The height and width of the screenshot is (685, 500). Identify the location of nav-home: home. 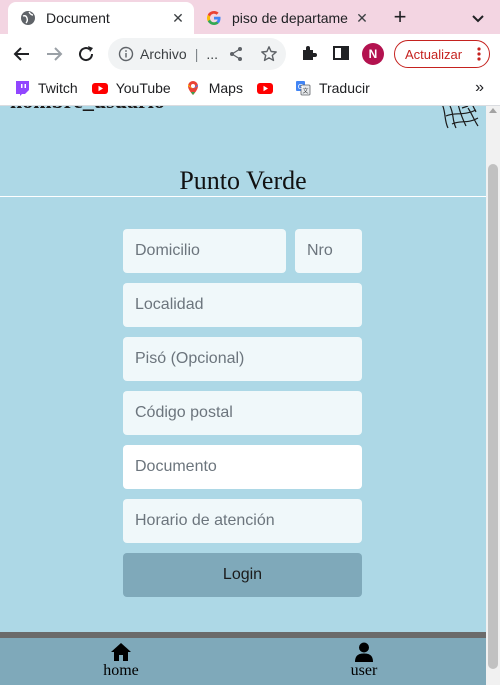
(121, 661).